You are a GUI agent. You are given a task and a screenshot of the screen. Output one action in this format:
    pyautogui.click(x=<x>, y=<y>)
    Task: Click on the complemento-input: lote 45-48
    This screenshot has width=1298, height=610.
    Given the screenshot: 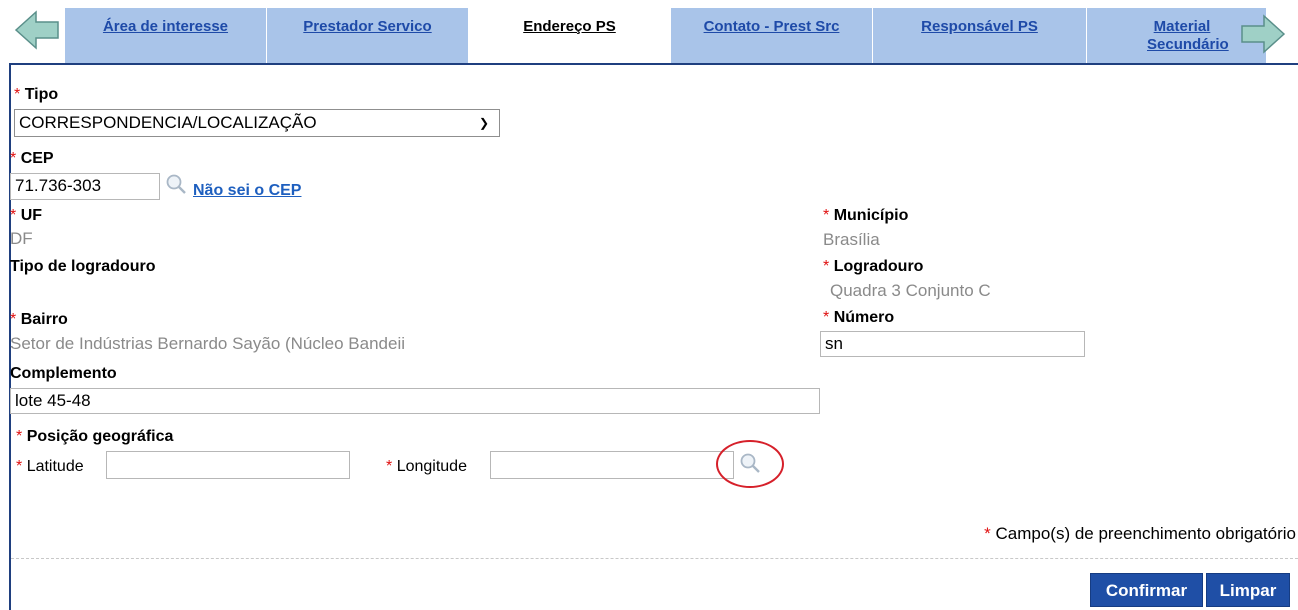 What is the action you would take?
    pyautogui.click(x=415, y=401)
    